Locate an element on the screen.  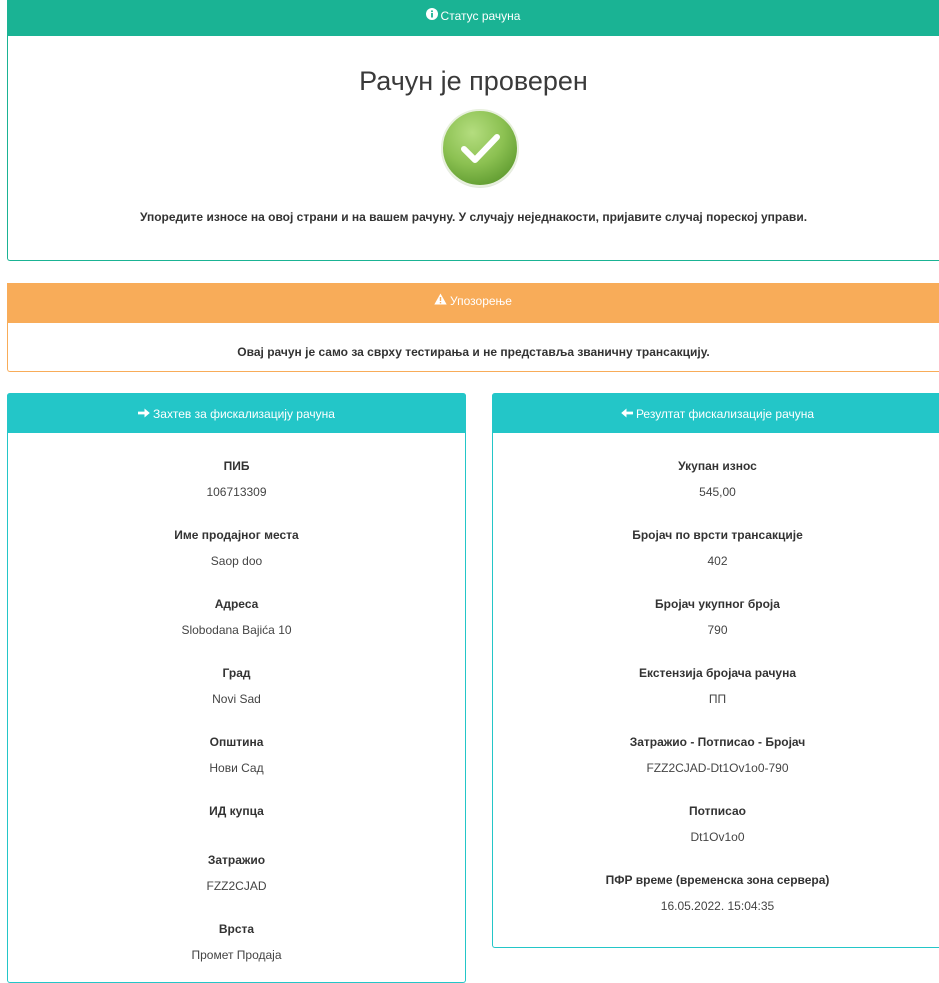
field-label: Адреса is located at coordinates (236, 604).